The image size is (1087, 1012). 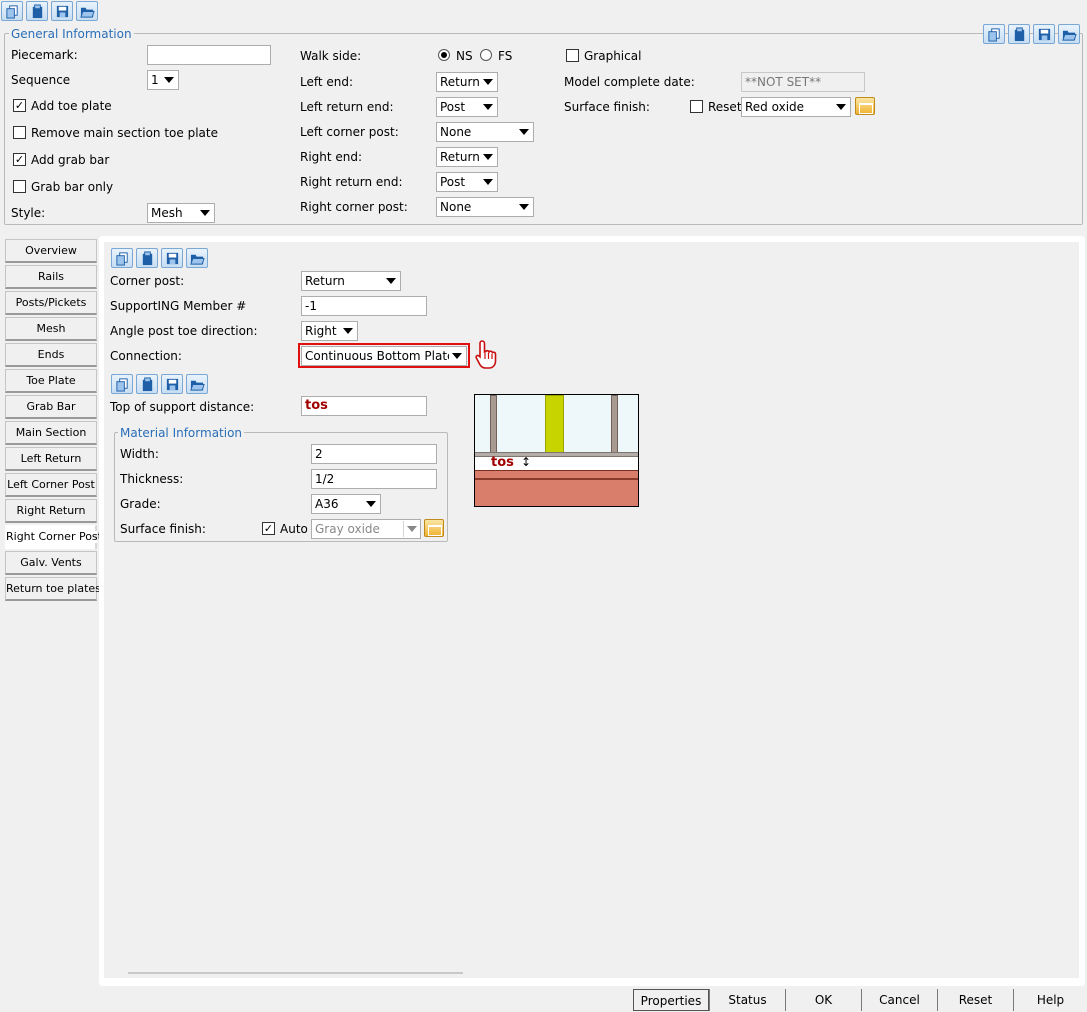 What do you see at coordinates (51, 407) in the screenshot?
I see `tab-grab-bar: Grab Bar` at bounding box center [51, 407].